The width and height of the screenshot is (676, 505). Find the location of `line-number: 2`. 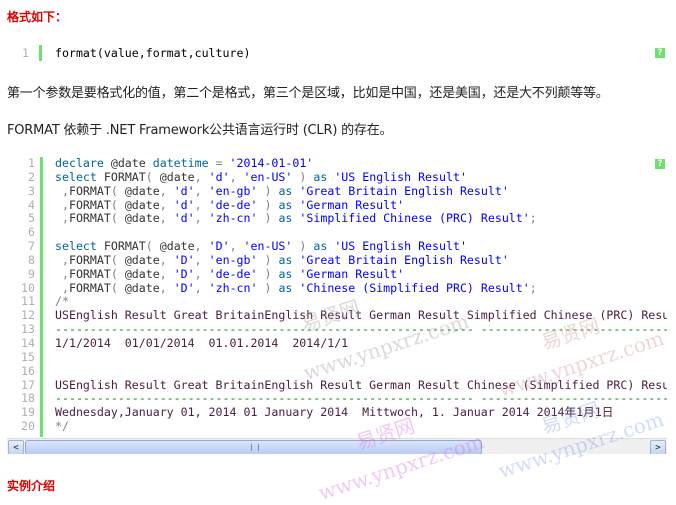

line-number: 2 is located at coordinates (31, 176).